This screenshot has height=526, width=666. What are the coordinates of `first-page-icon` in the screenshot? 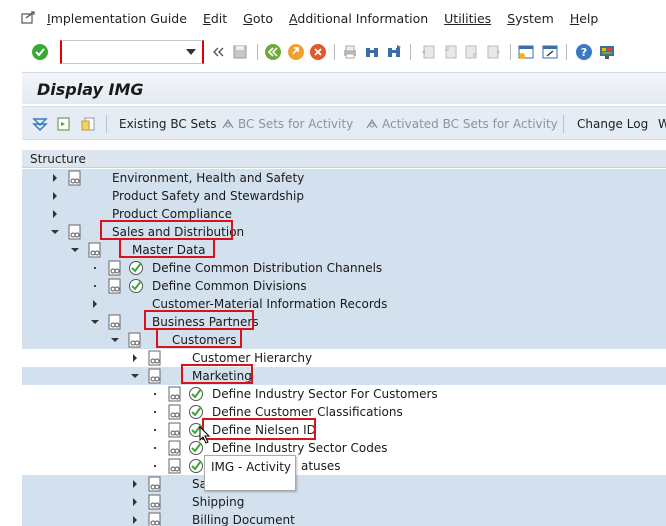 It's located at (428, 52).